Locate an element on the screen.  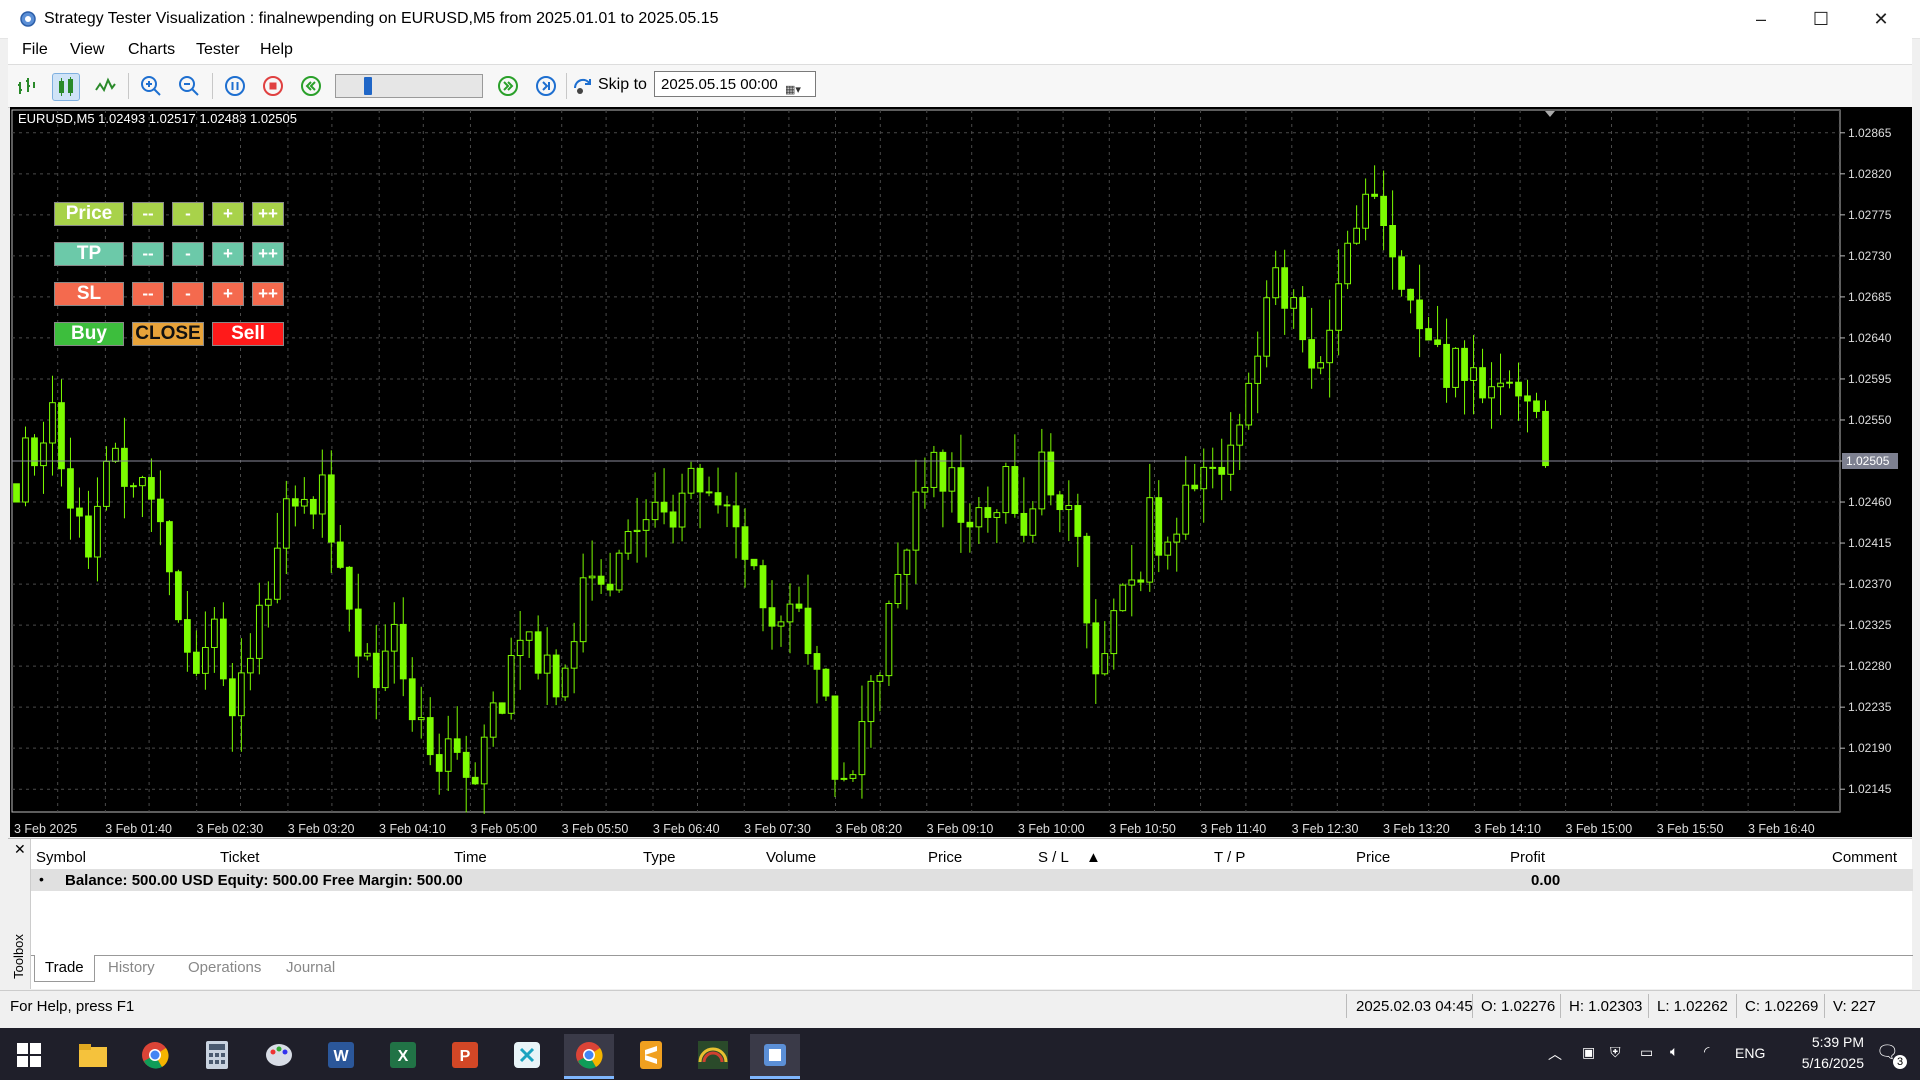
bar-chart-icon is located at coordinates (27, 86).